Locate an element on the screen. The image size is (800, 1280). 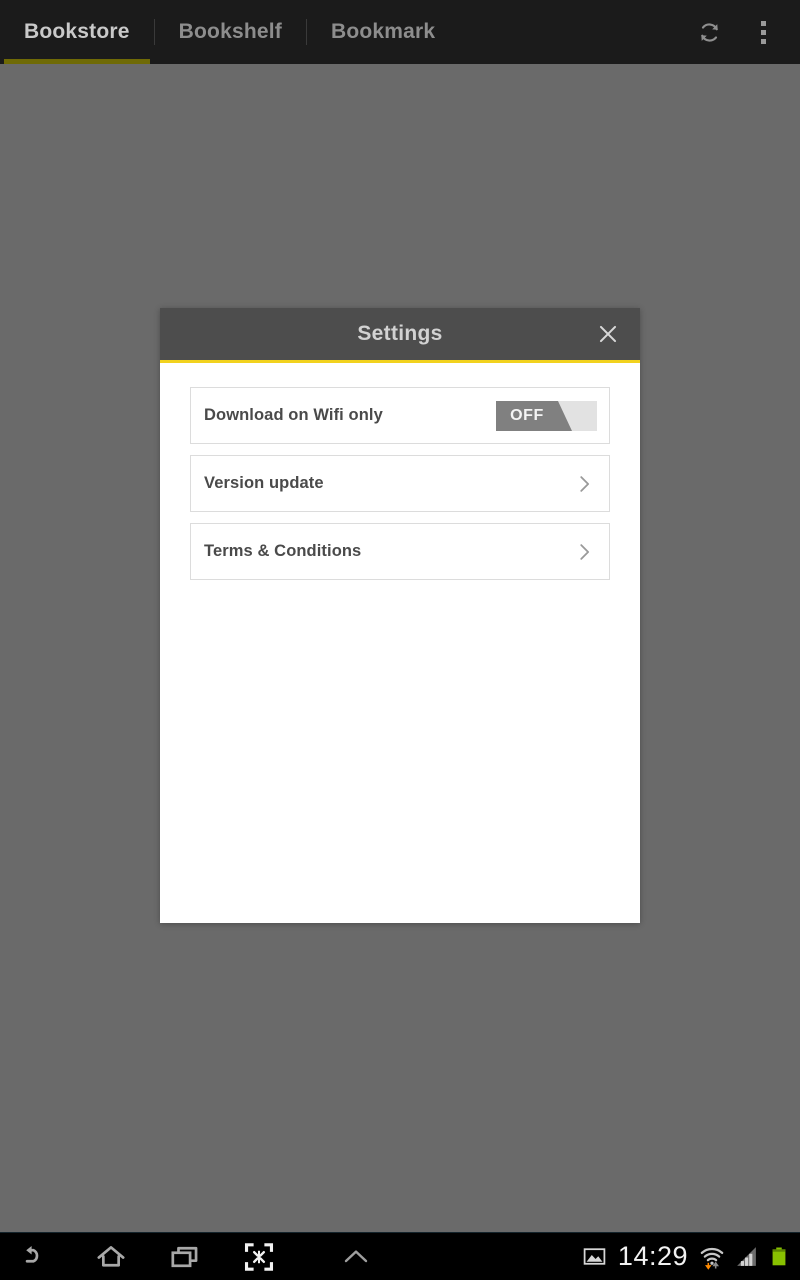
screenshot-icon is located at coordinates (259, 1256).